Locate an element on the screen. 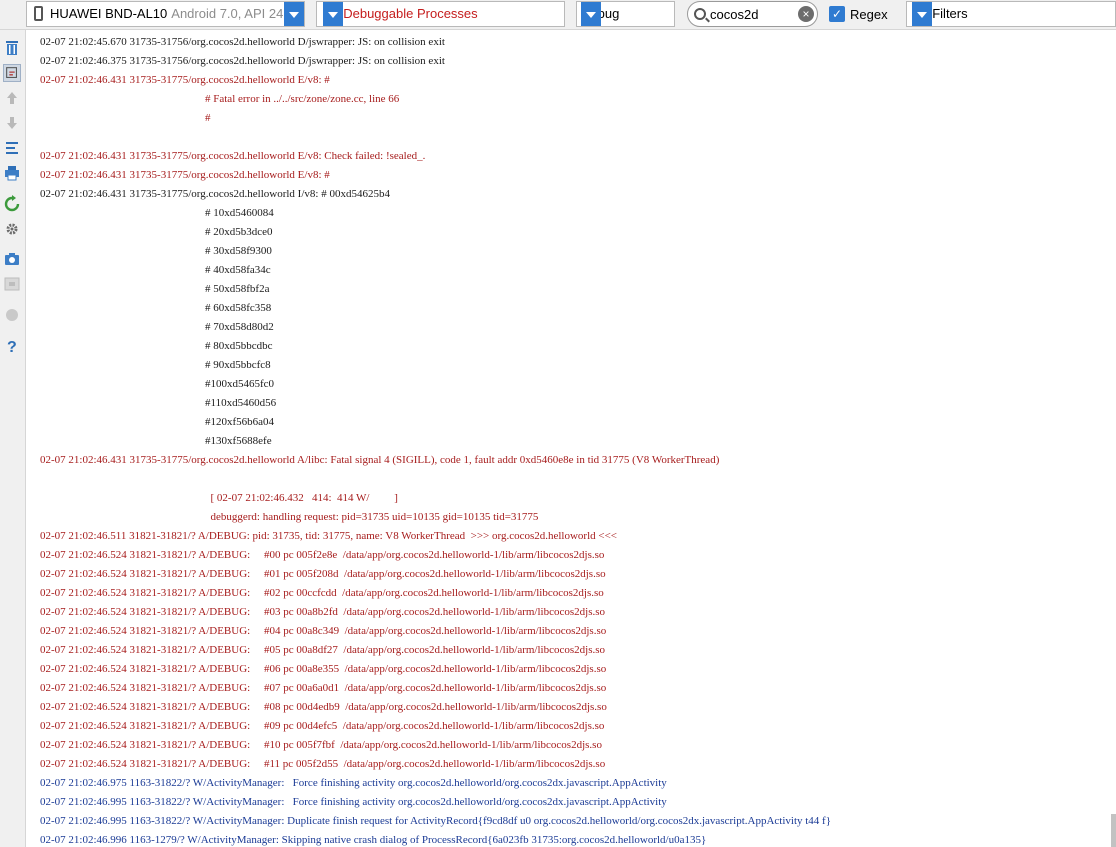  screen-capture-icon is located at coordinates (12, 259).